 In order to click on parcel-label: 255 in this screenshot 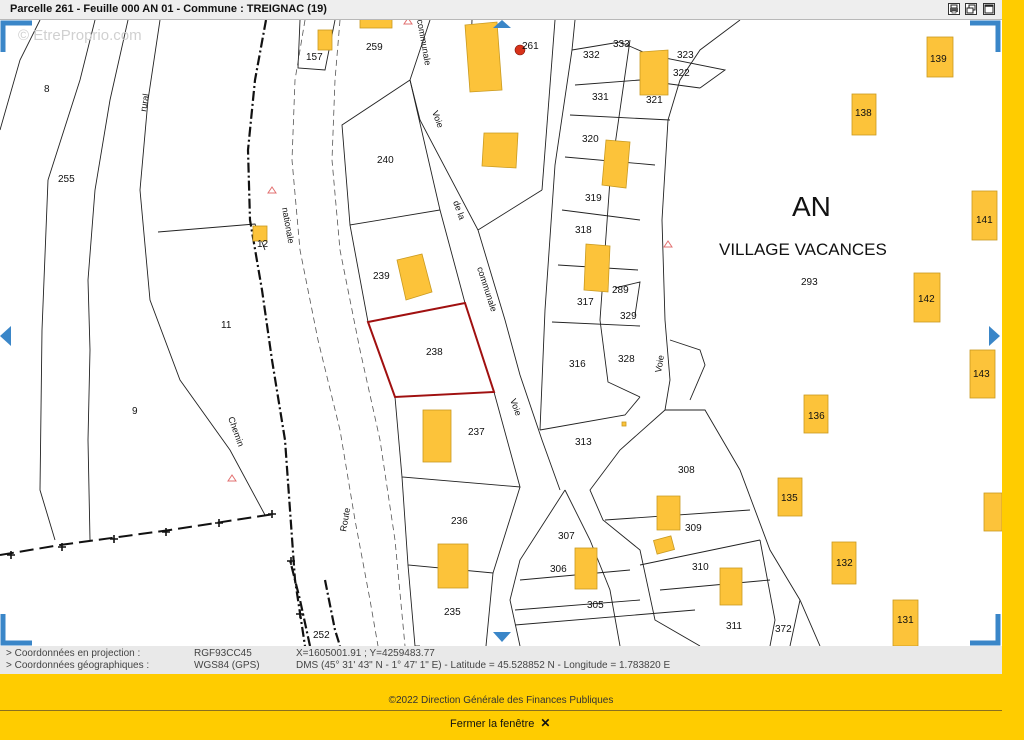, I will do `click(66, 179)`.